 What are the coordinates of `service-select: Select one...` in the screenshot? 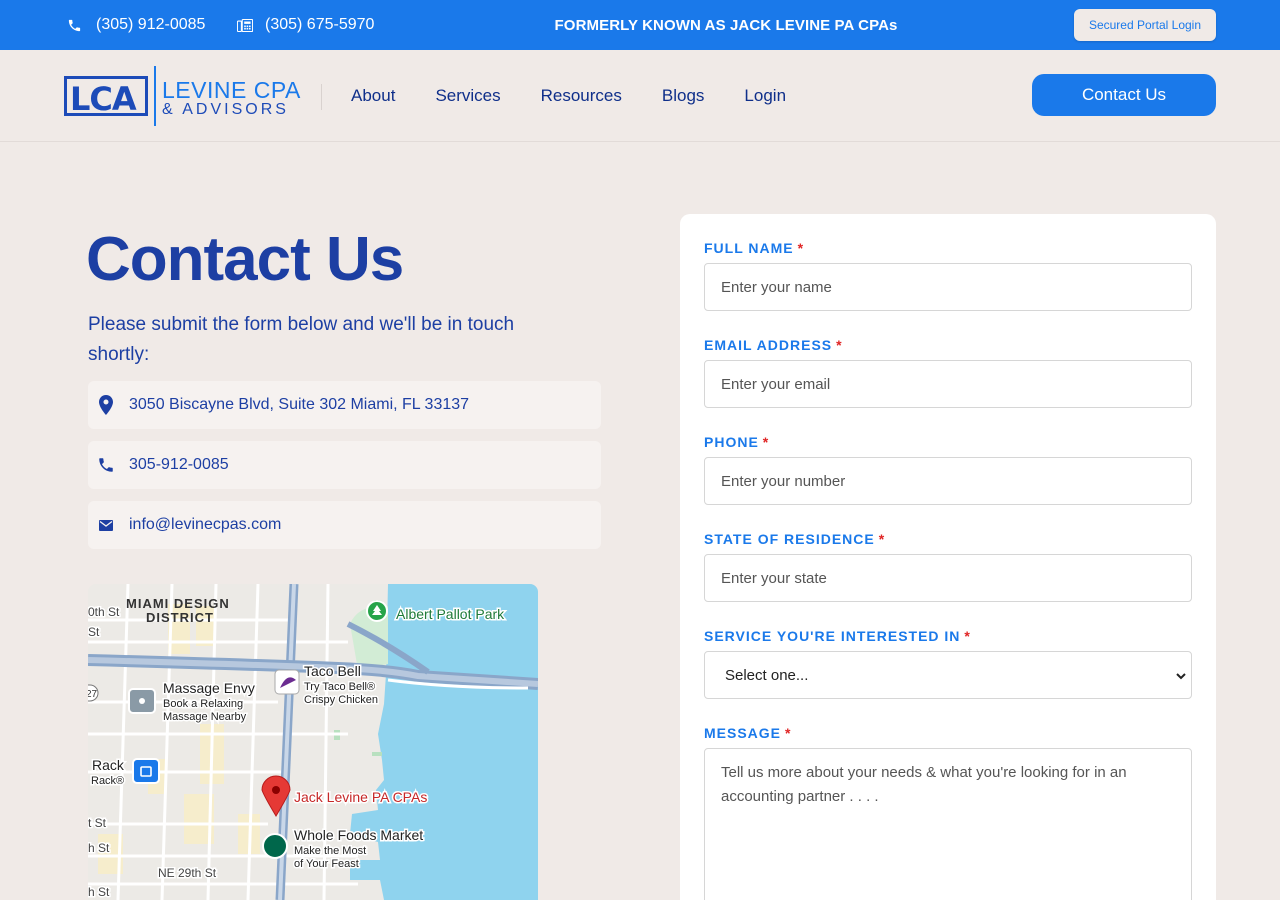 It's located at (948, 675).